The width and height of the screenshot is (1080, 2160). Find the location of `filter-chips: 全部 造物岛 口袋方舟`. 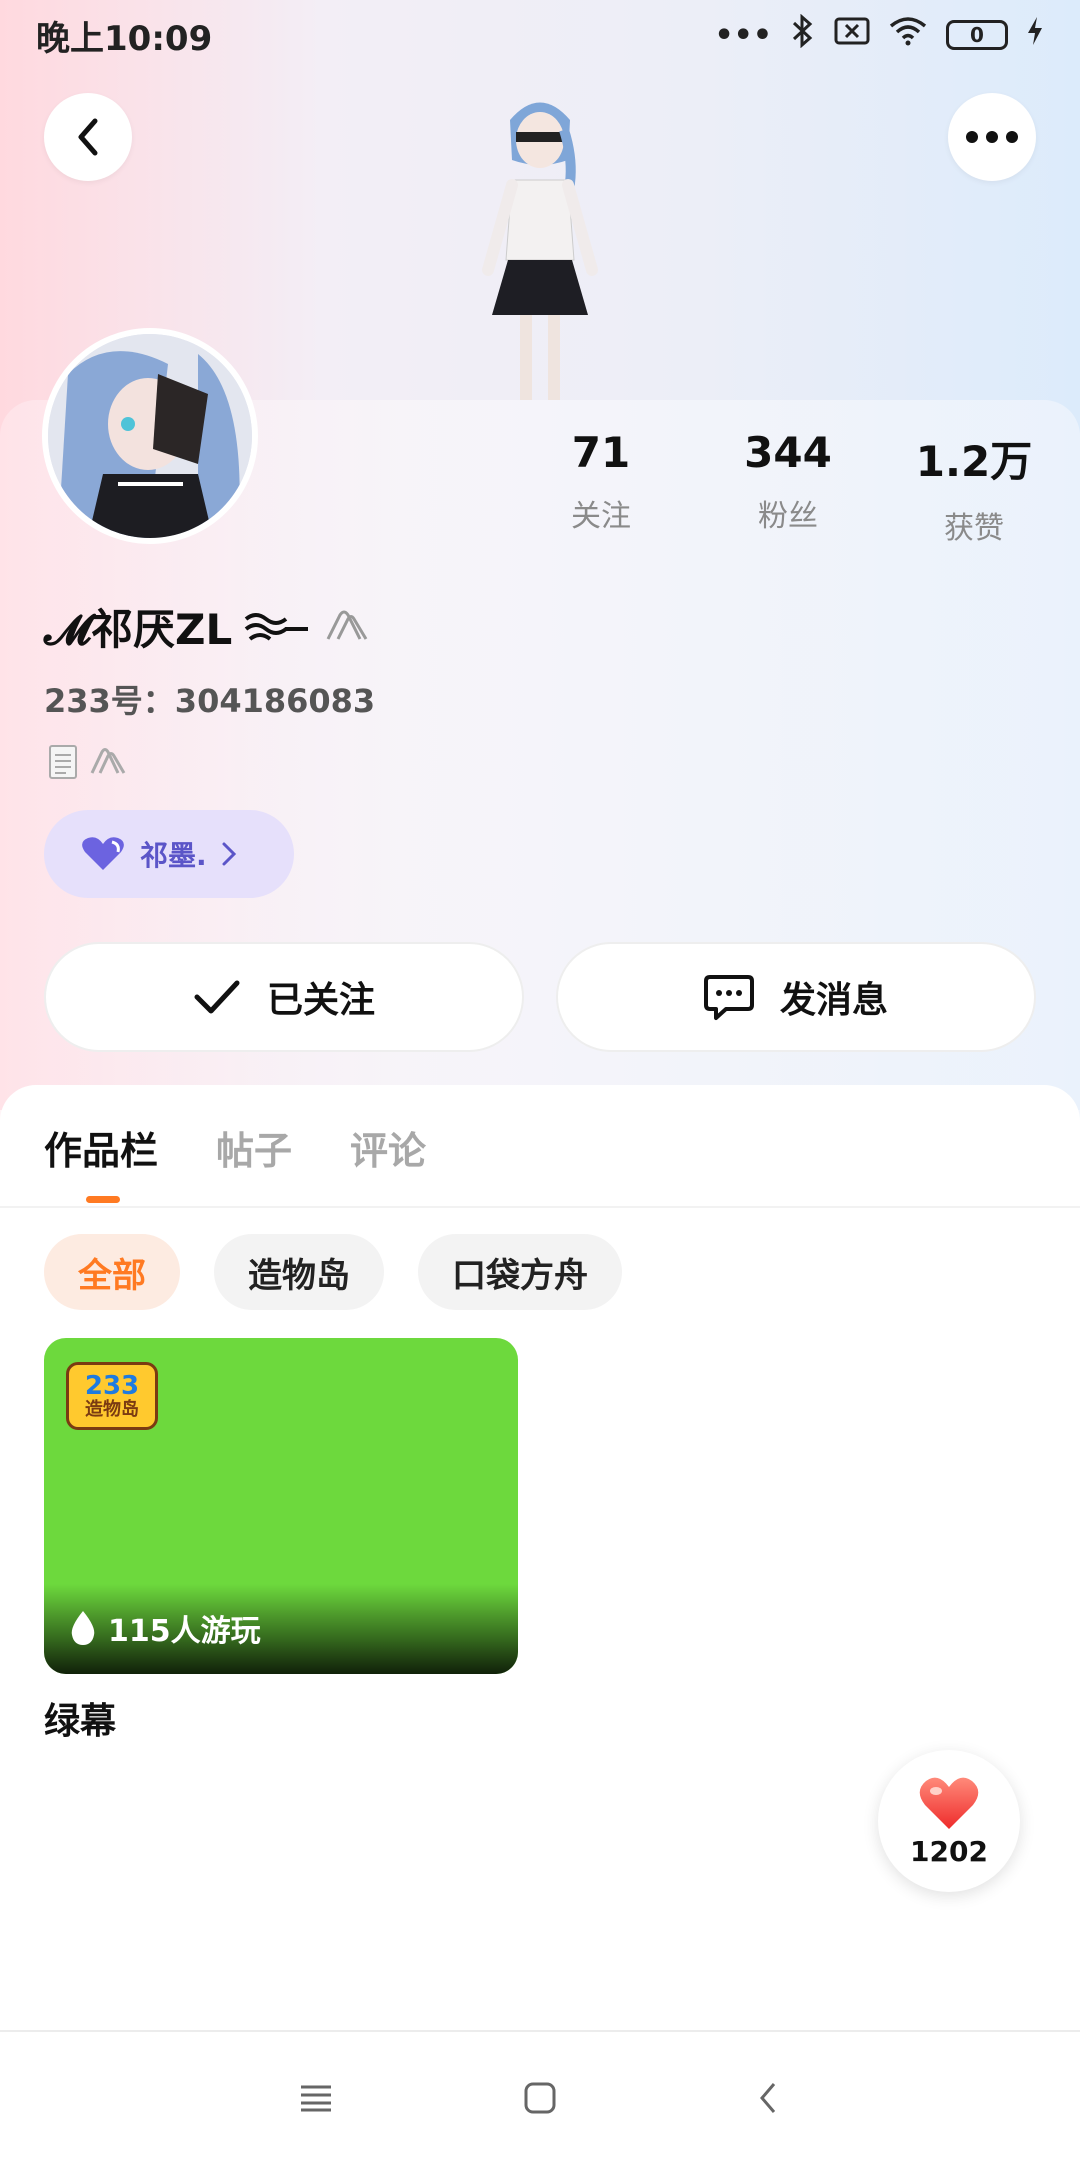

filter-chips: 全部 造物岛 口袋方舟 is located at coordinates (333, 1272).